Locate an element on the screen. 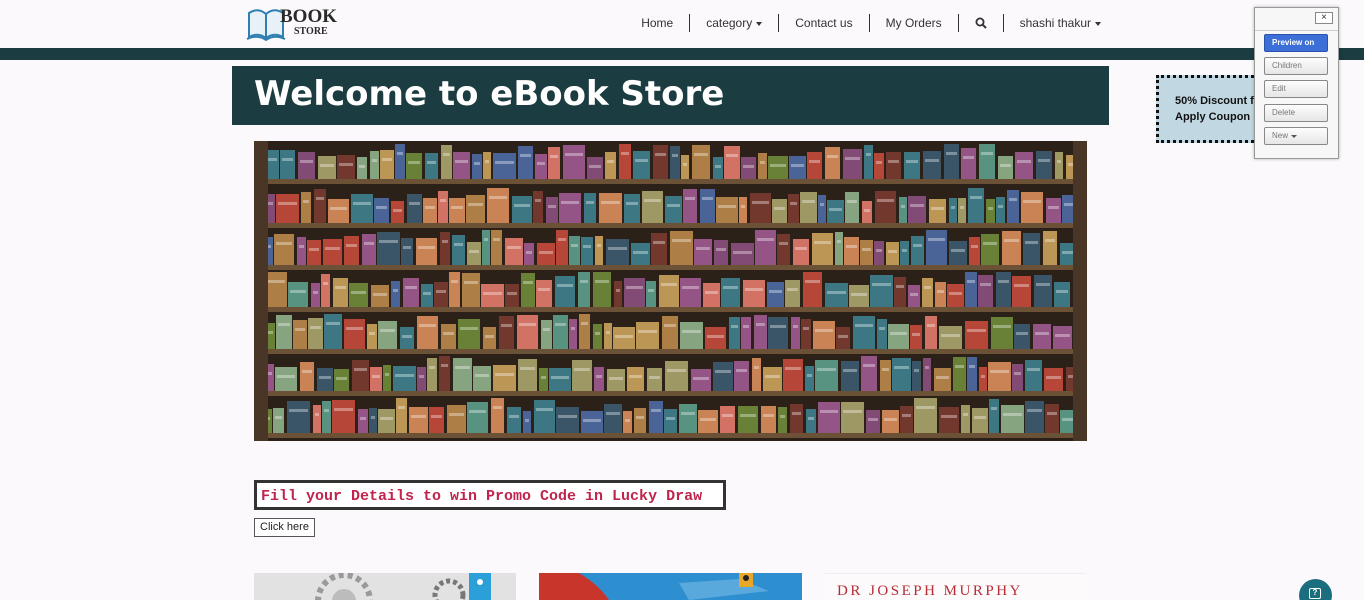 The width and height of the screenshot is (1364, 600). nav-my-orders: My Orders is located at coordinates (913, 23).